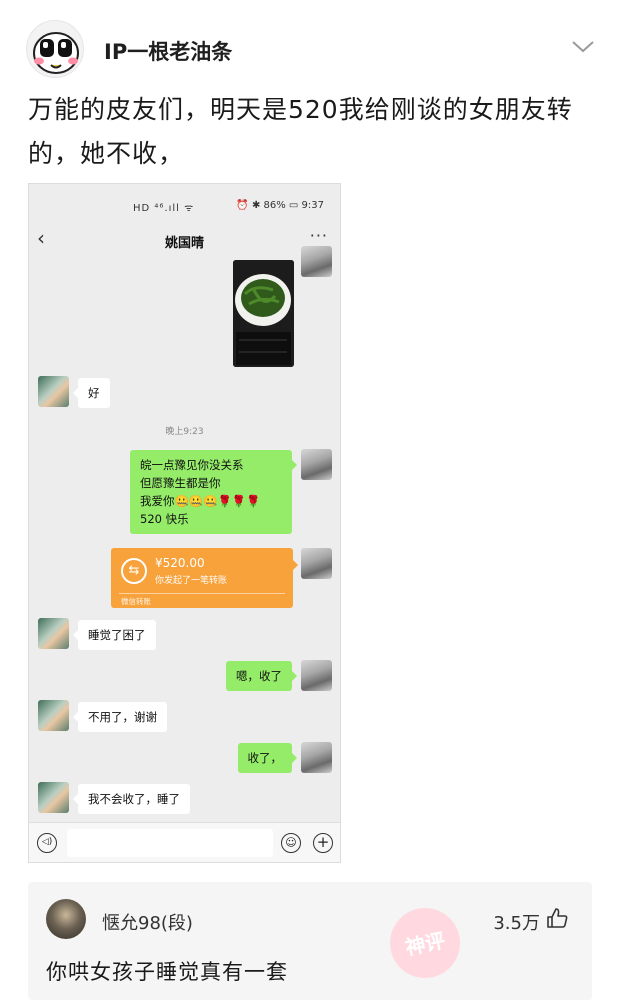 The image size is (619, 1000). What do you see at coordinates (300, 131) in the screenshot?
I see `post-text: 万能的皮友们，明天是520我给刚谈的女朋友转的，她不收，` at bounding box center [300, 131].